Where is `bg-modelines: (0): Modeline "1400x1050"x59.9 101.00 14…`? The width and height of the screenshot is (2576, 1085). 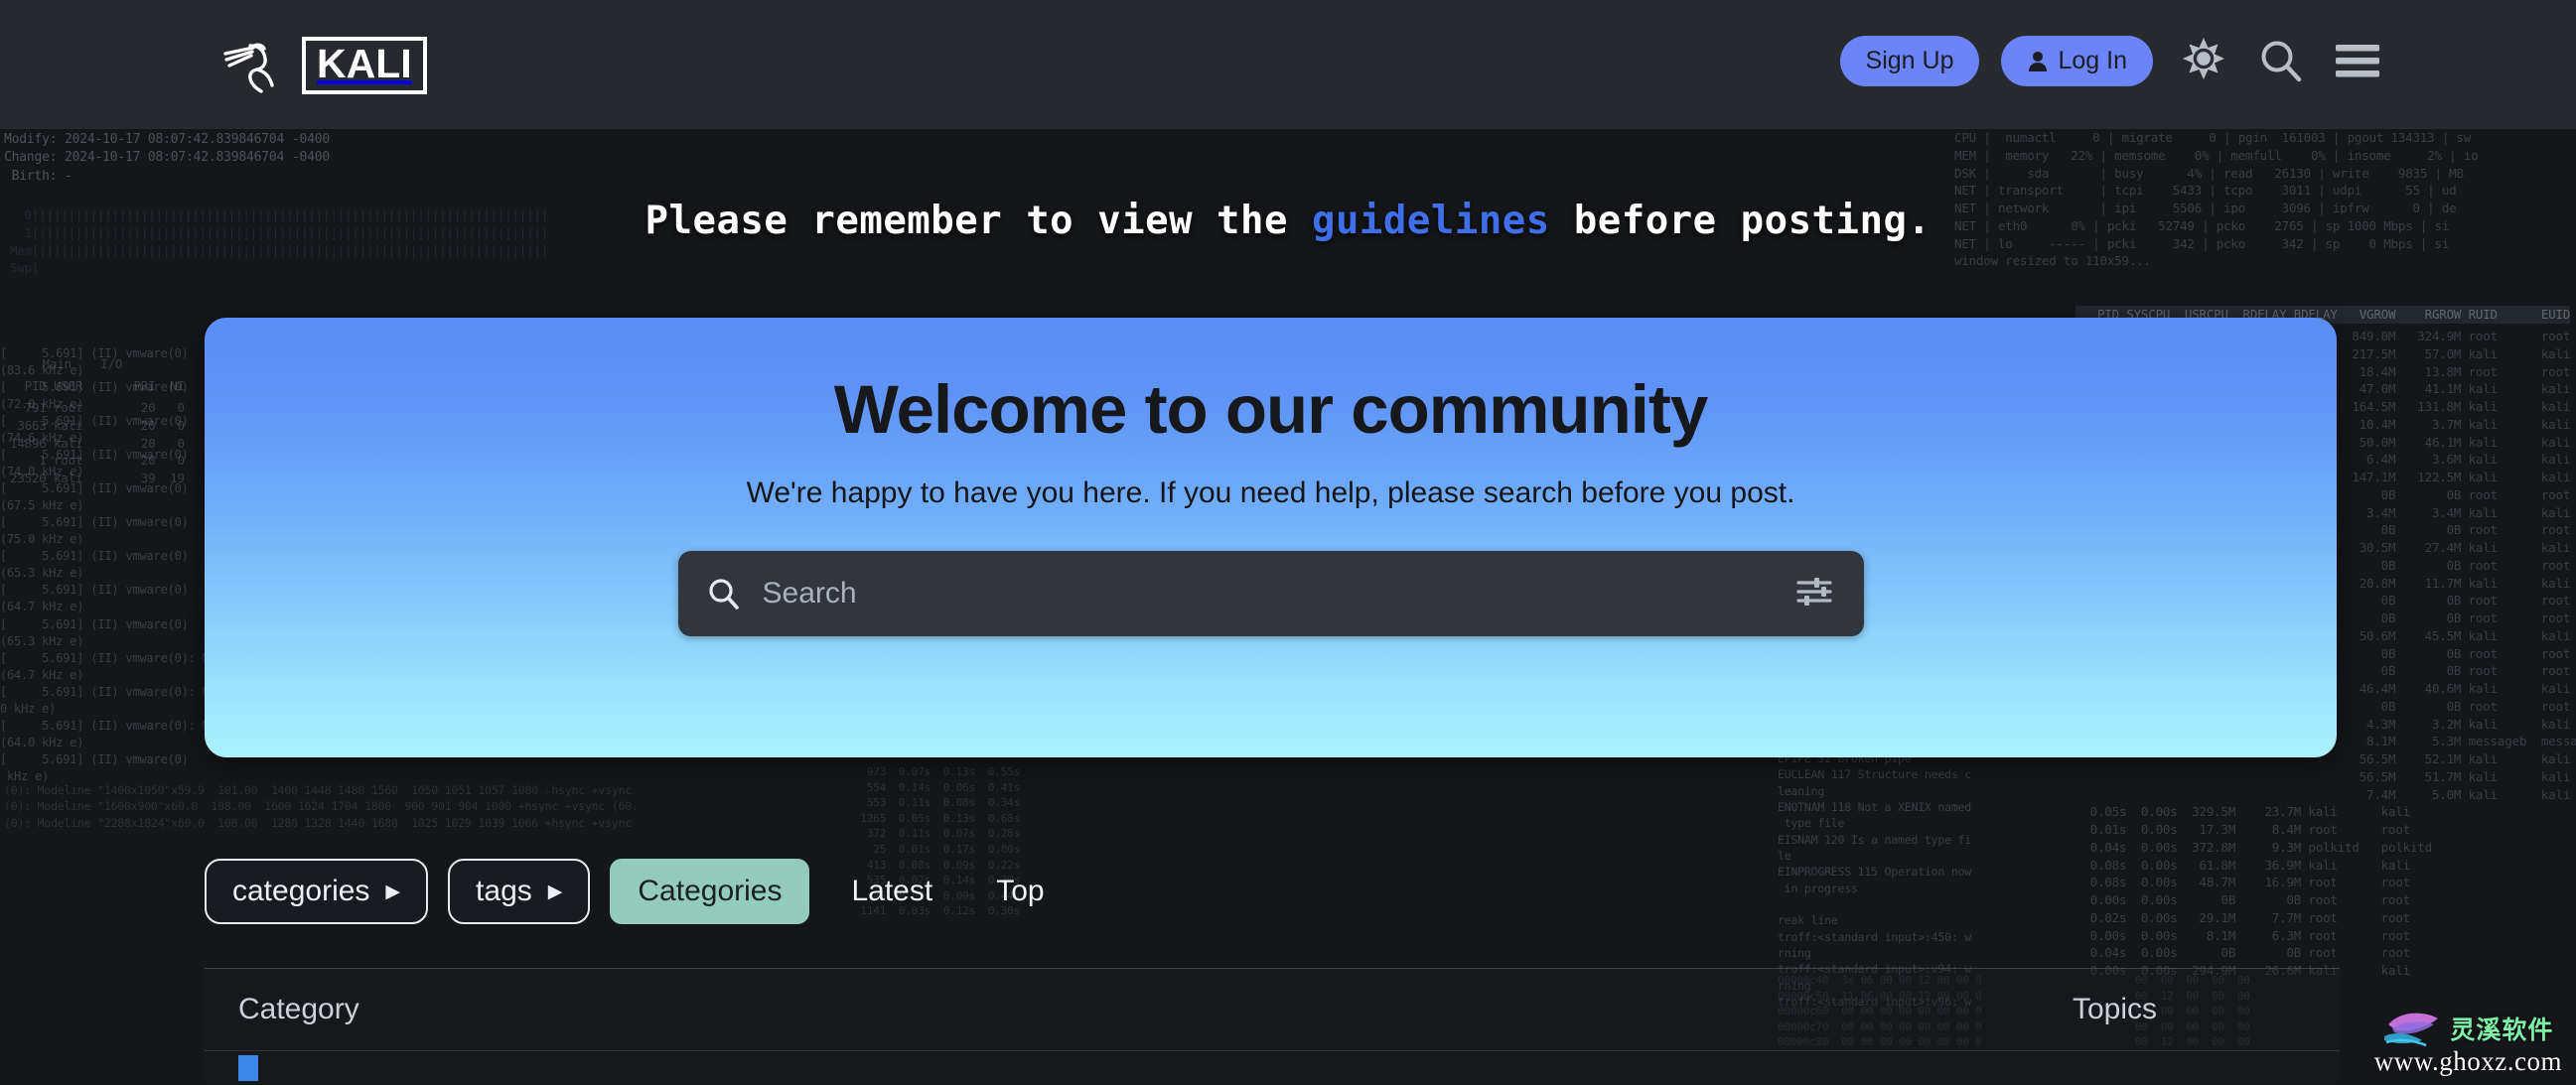 bg-modelines: (0): Modeline "1400x1050"x59.9 101.00 14… is located at coordinates (321, 806).